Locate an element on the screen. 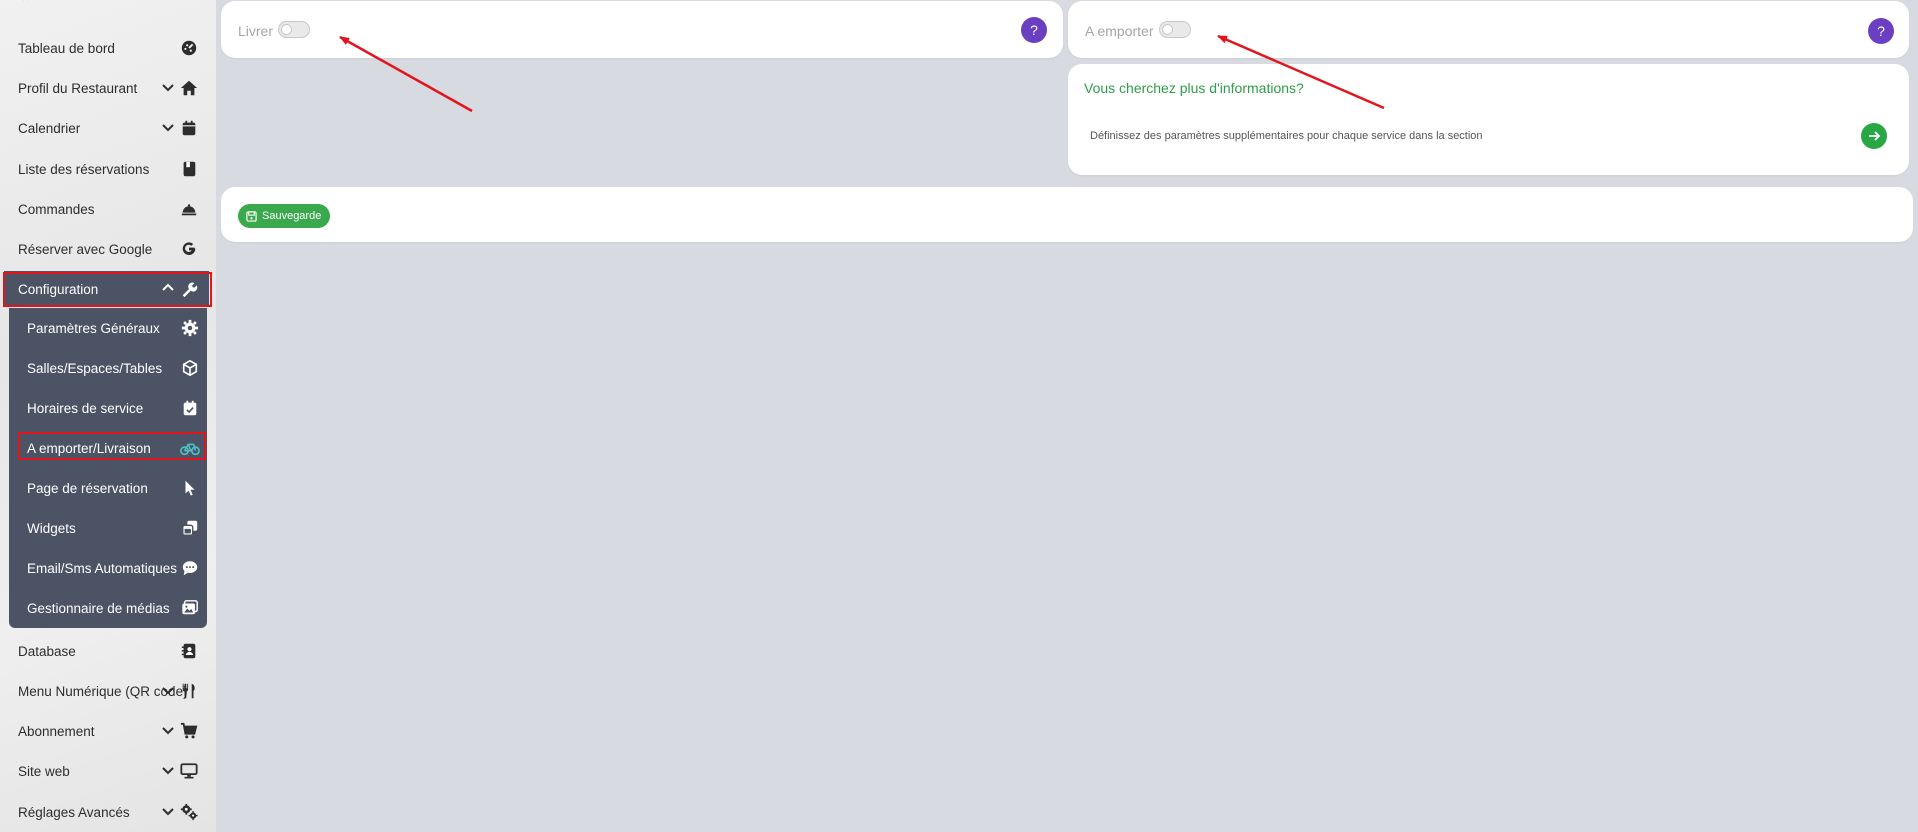 This screenshot has width=1918, height=832. submenu-item-widgets: Widgets is located at coordinates (108, 528).